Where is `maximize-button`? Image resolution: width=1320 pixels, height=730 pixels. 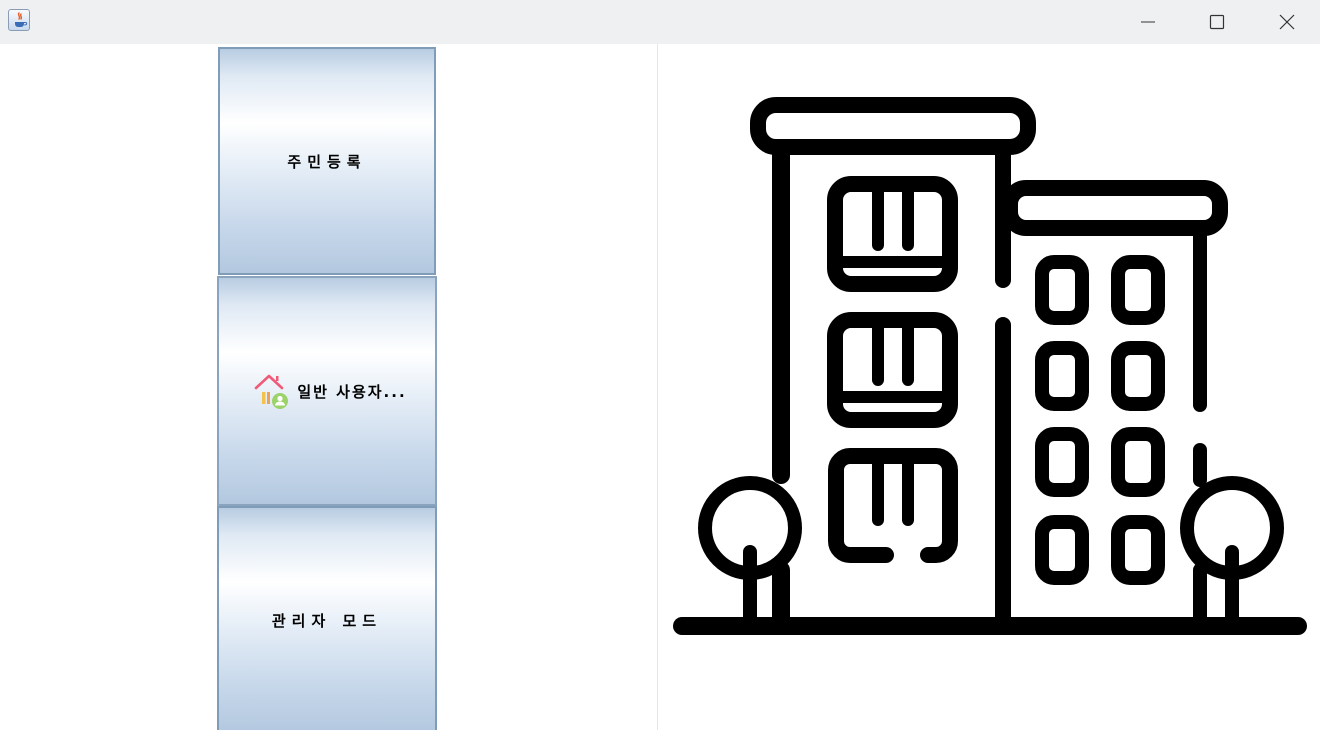
maximize-button is located at coordinates (1217, 22).